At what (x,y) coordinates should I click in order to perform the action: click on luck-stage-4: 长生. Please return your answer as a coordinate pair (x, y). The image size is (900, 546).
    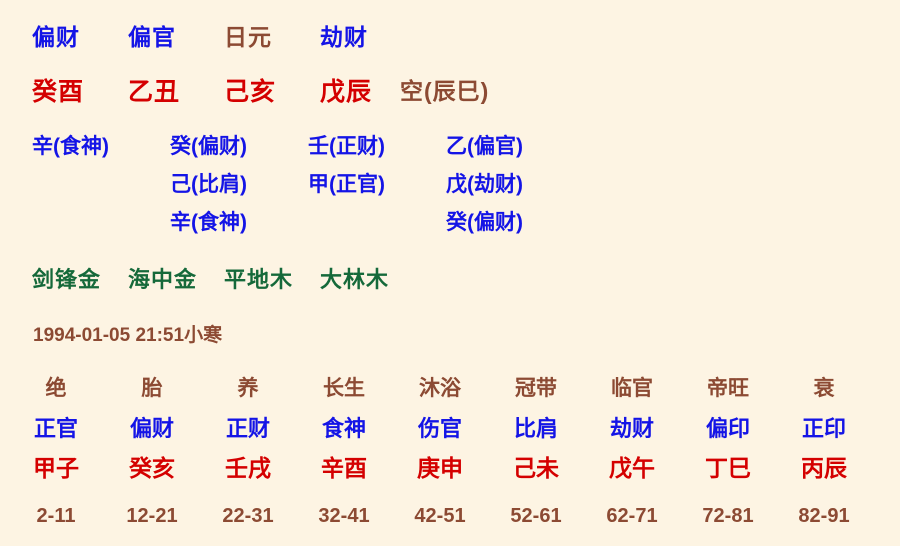
    Looking at the image, I should click on (344, 388).